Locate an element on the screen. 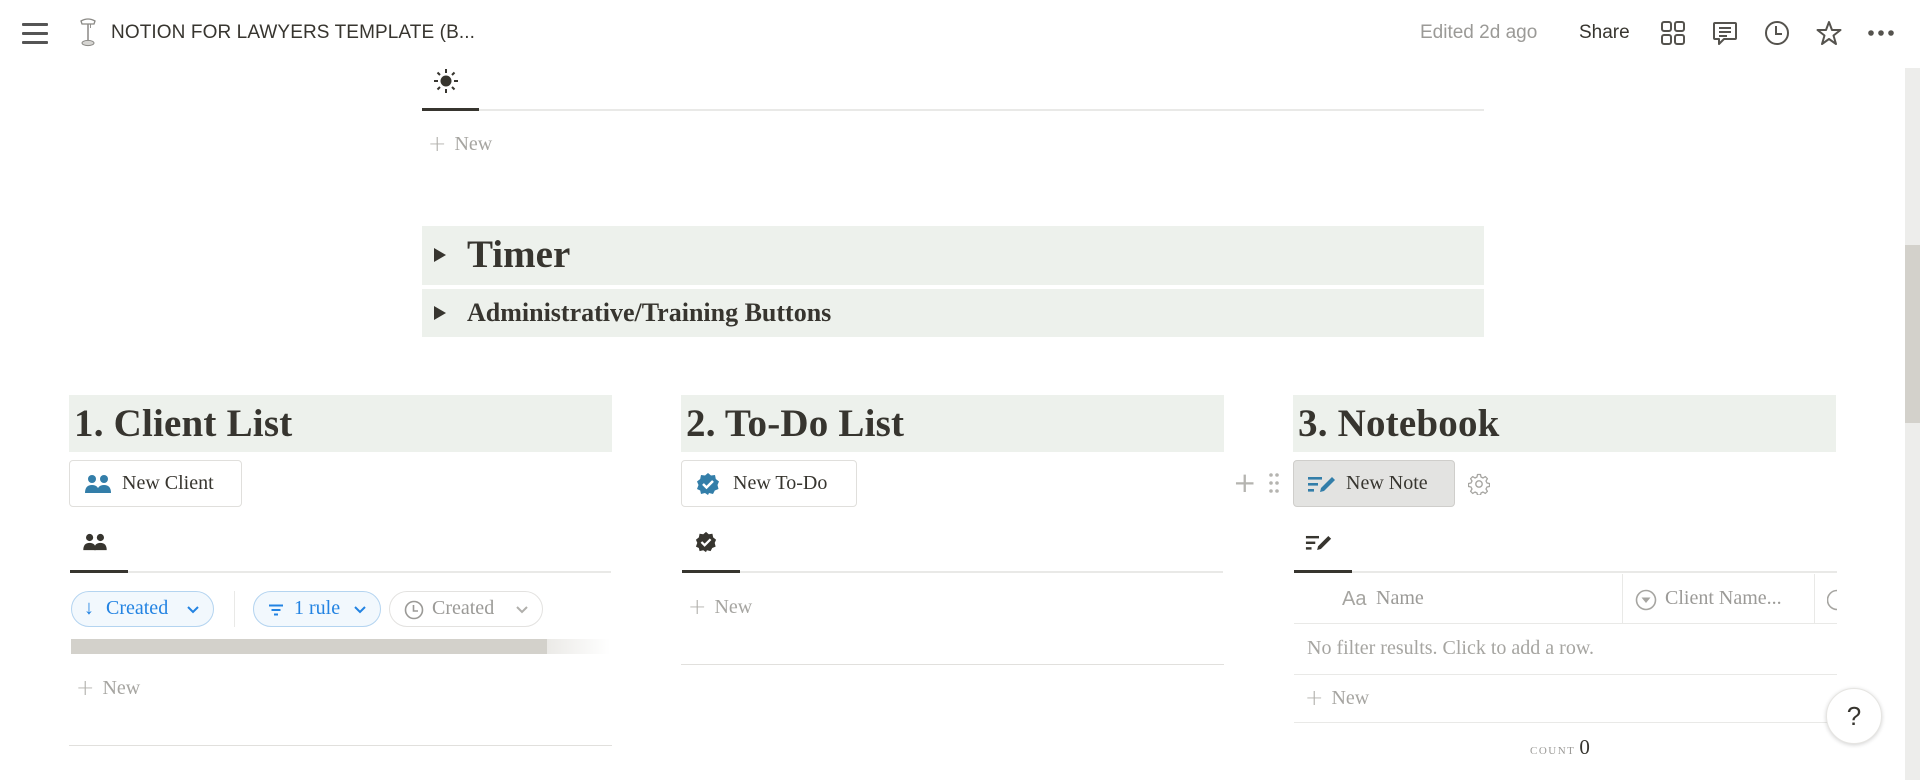 This screenshot has width=1920, height=780. layout-grid-icon is located at coordinates (1673, 33).